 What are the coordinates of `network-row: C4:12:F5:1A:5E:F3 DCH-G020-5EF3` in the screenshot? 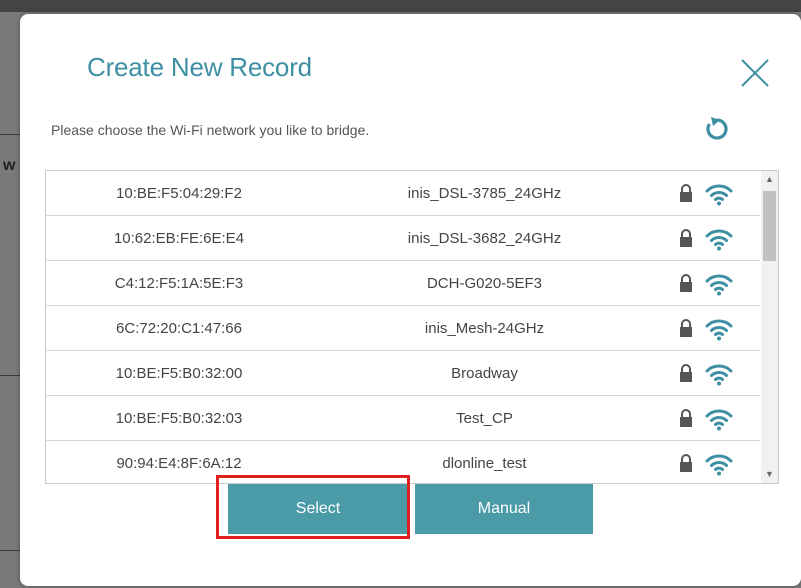 It's located at (403, 283).